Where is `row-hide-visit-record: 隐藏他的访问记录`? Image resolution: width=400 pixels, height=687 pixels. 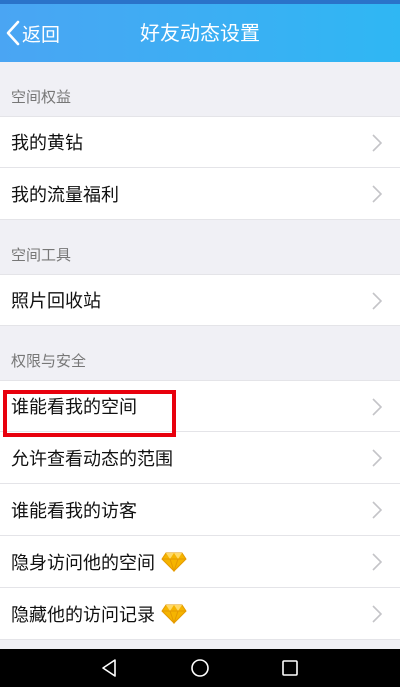 row-hide-visit-record: 隐藏他的访问记录 is located at coordinates (200, 614).